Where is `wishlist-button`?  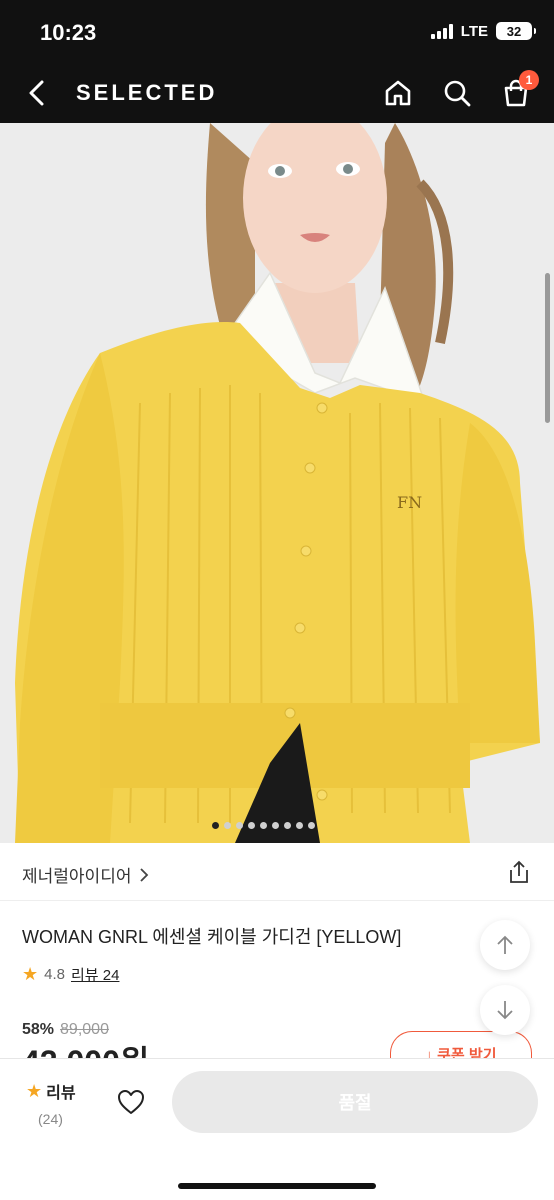 wishlist-button is located at coordinates (131, 1102).